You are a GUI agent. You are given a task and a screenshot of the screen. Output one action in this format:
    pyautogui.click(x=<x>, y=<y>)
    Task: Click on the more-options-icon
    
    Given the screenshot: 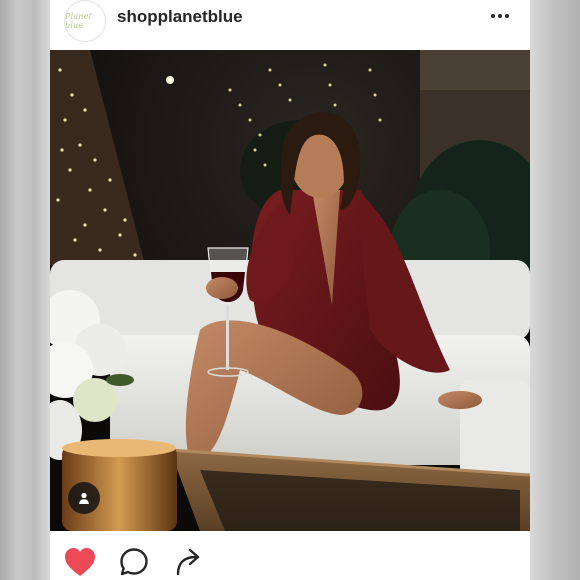 What is the action you would take?
    pyautogui.click(x=500, y=16)
    